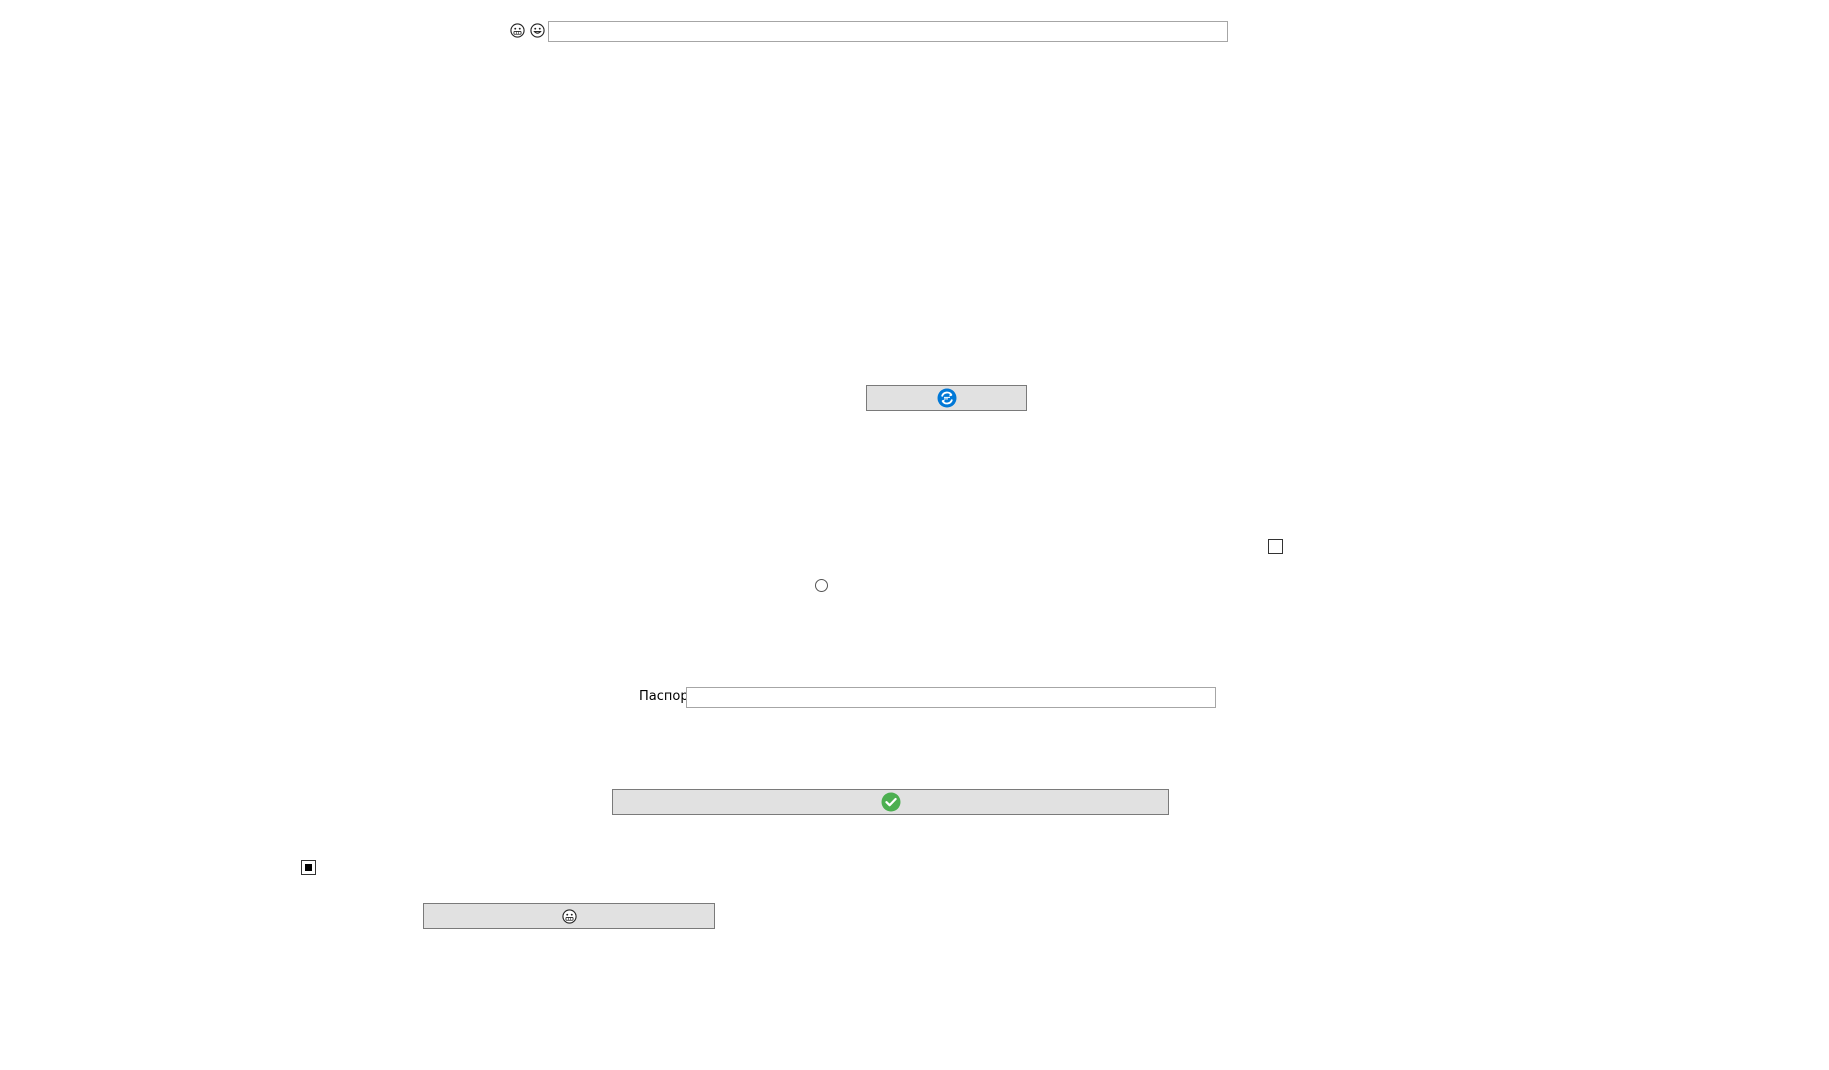 This screenshot has height=1070, width=1829. I want to click on check-circle-icon, so click(891, 802).